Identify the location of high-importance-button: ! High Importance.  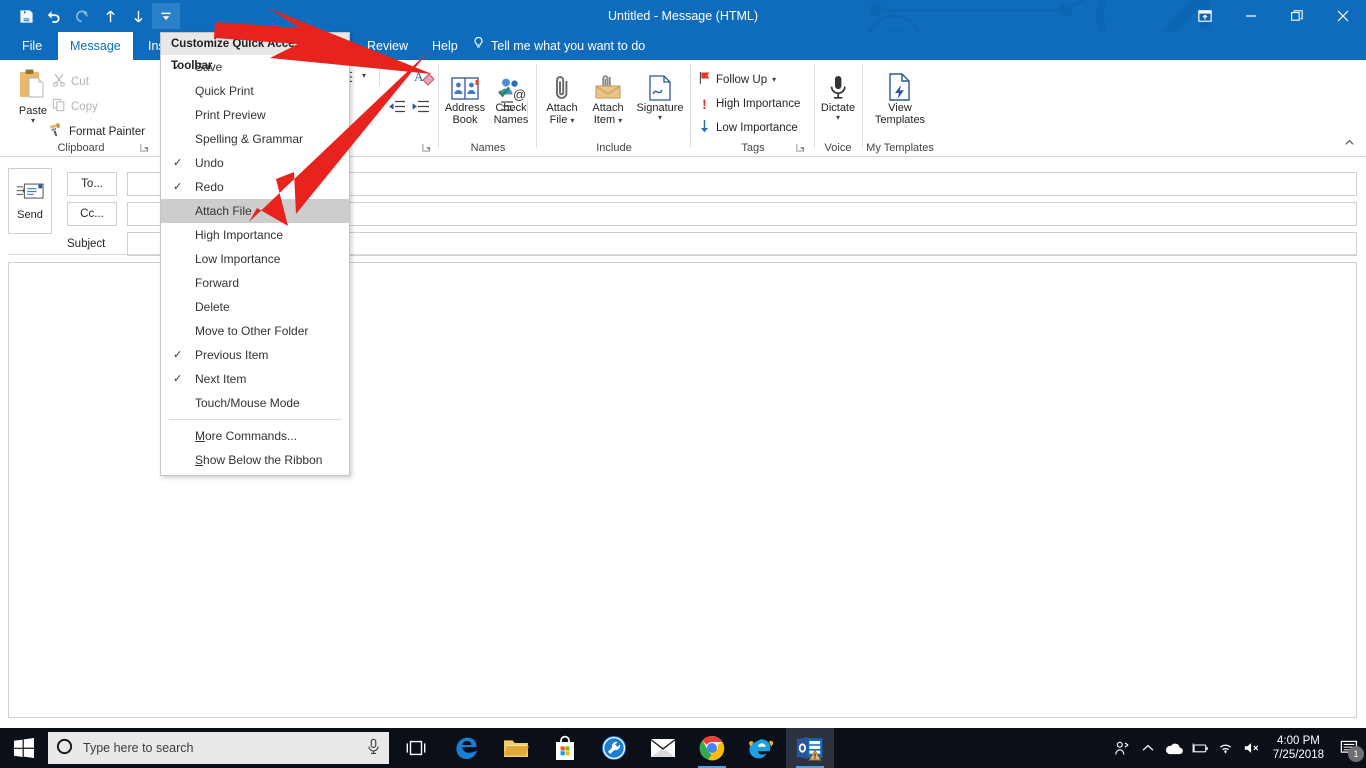
(749, 103).